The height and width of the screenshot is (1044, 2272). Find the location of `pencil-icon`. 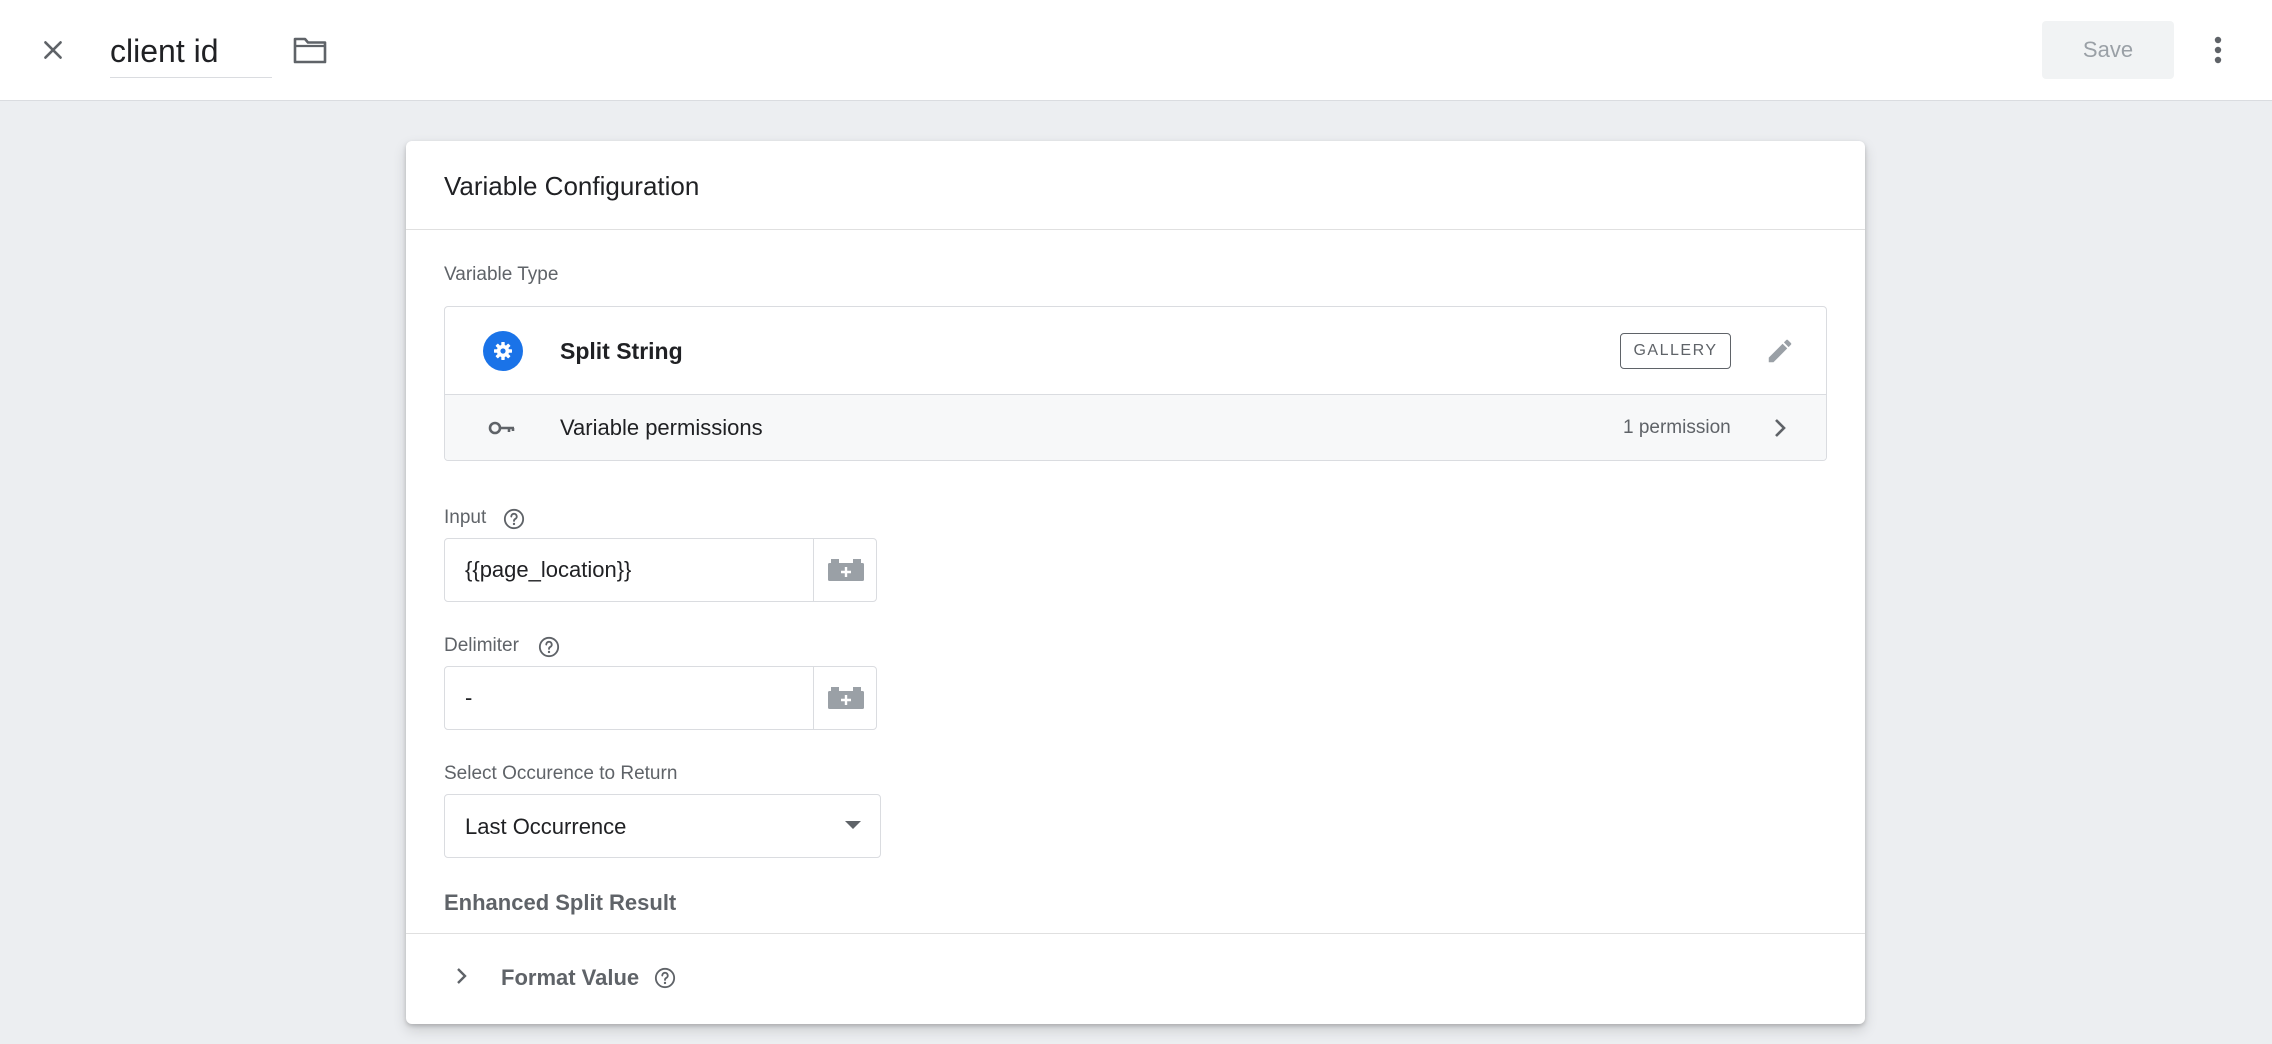

pencil-icon is located at coordinates (1780, 351).